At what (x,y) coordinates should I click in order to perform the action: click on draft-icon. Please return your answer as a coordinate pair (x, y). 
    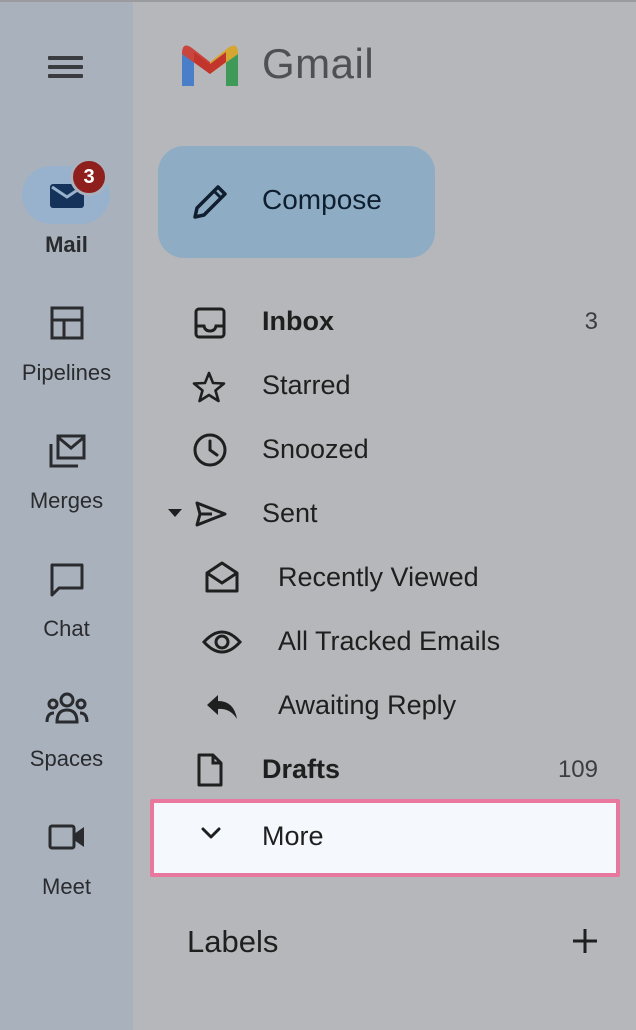
    Looking at the image, I should click on (210, 772).